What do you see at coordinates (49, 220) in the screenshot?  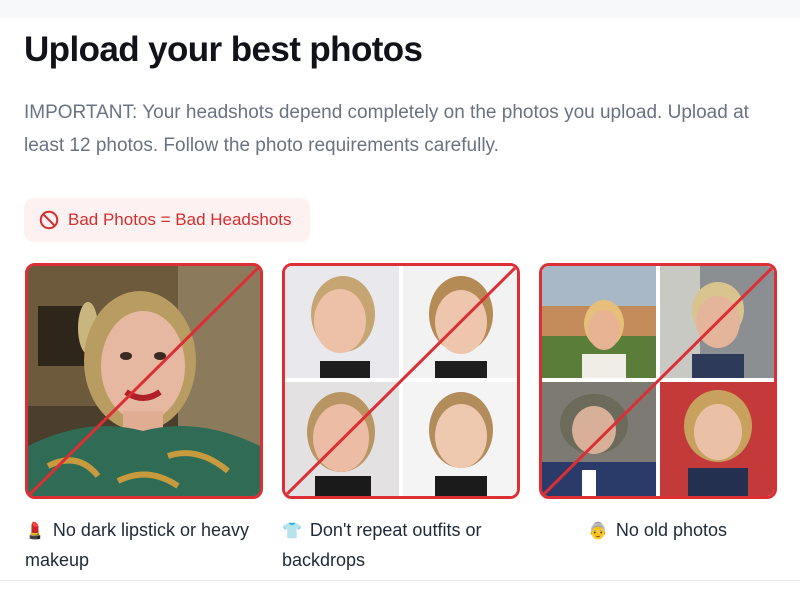 I see `ban-icon` at bounding box center [49, 220].